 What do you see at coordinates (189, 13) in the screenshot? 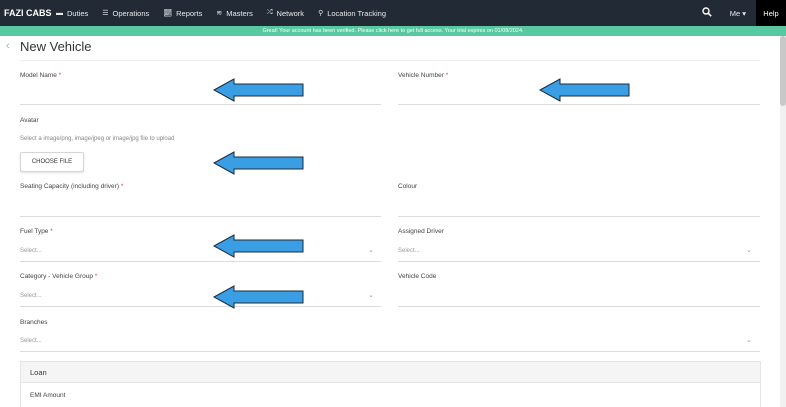
I see `nav-item-label: Reports` at bounding box center [189, 13].